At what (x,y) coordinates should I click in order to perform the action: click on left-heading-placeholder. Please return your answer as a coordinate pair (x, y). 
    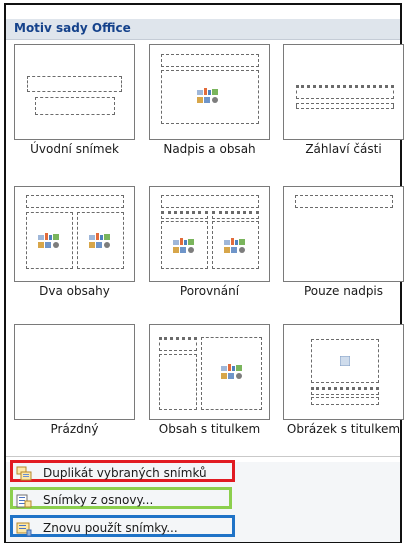
    Looking at the image, I should click on (184, 215).